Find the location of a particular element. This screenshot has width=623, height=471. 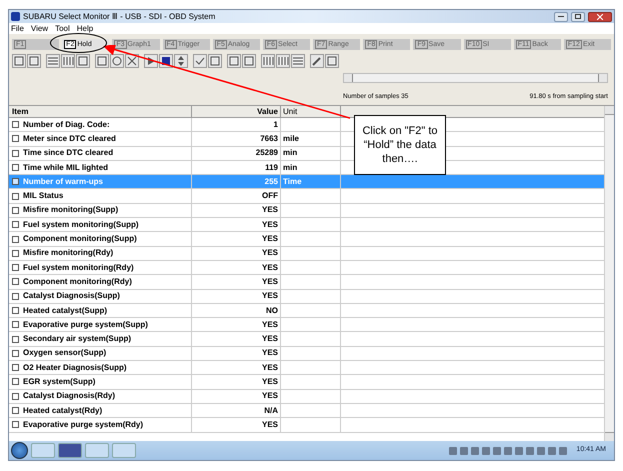

table-row: Oxygen sensor(Supp) YES is located at coordinates (175, 353).